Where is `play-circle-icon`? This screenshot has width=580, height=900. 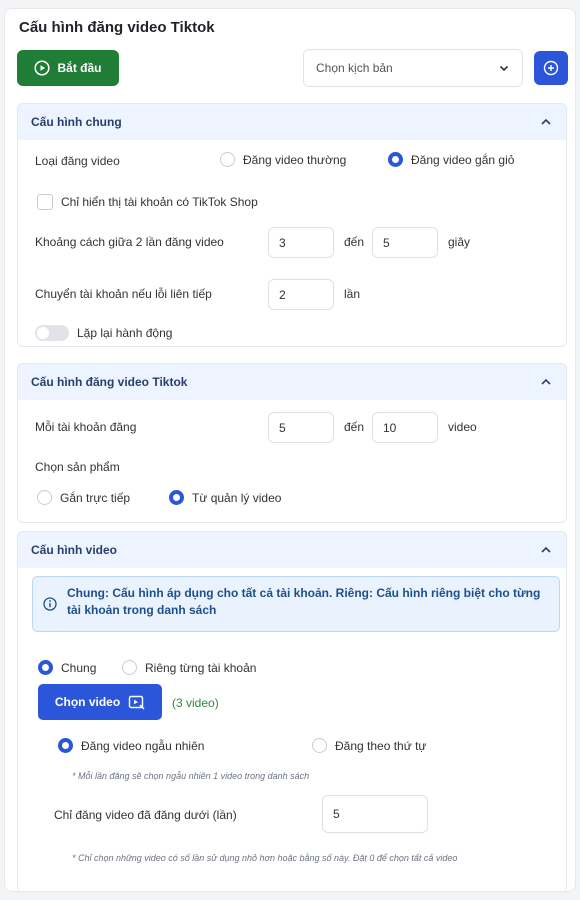 play-circle-icon is located at coordinates (42, 68).